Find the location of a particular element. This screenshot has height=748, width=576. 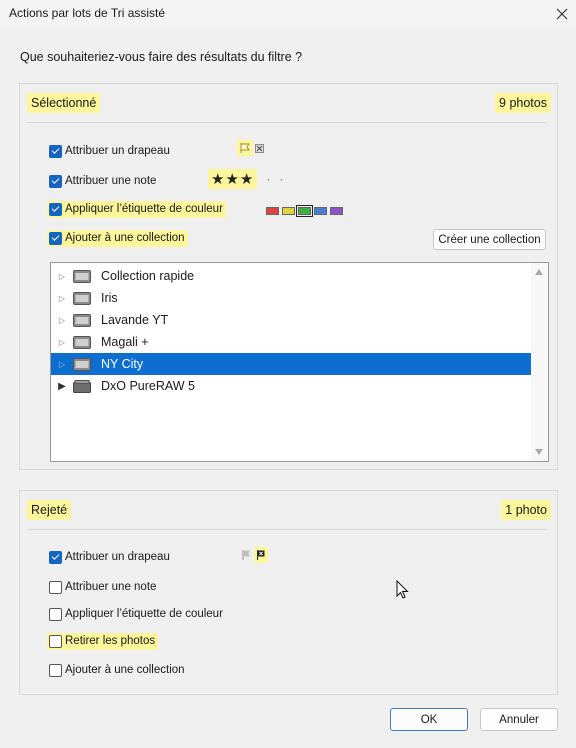

reject-option-remove: Retirer les photos is located at coordinates (103, 641).